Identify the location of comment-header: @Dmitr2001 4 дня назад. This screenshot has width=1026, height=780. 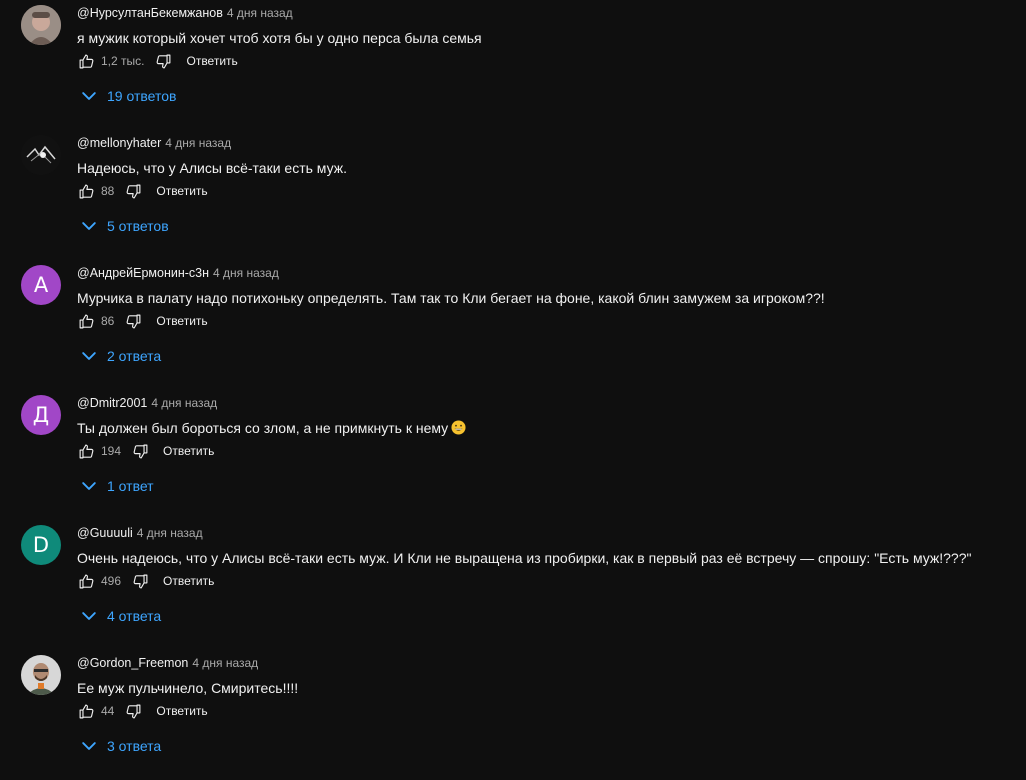
(147, 404).